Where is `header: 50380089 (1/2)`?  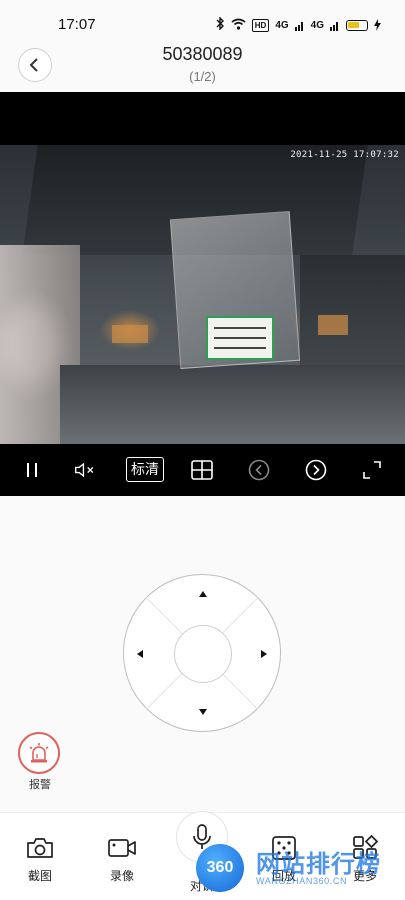
header: 50380089 (1/2) is located at coordinates (202, 66).